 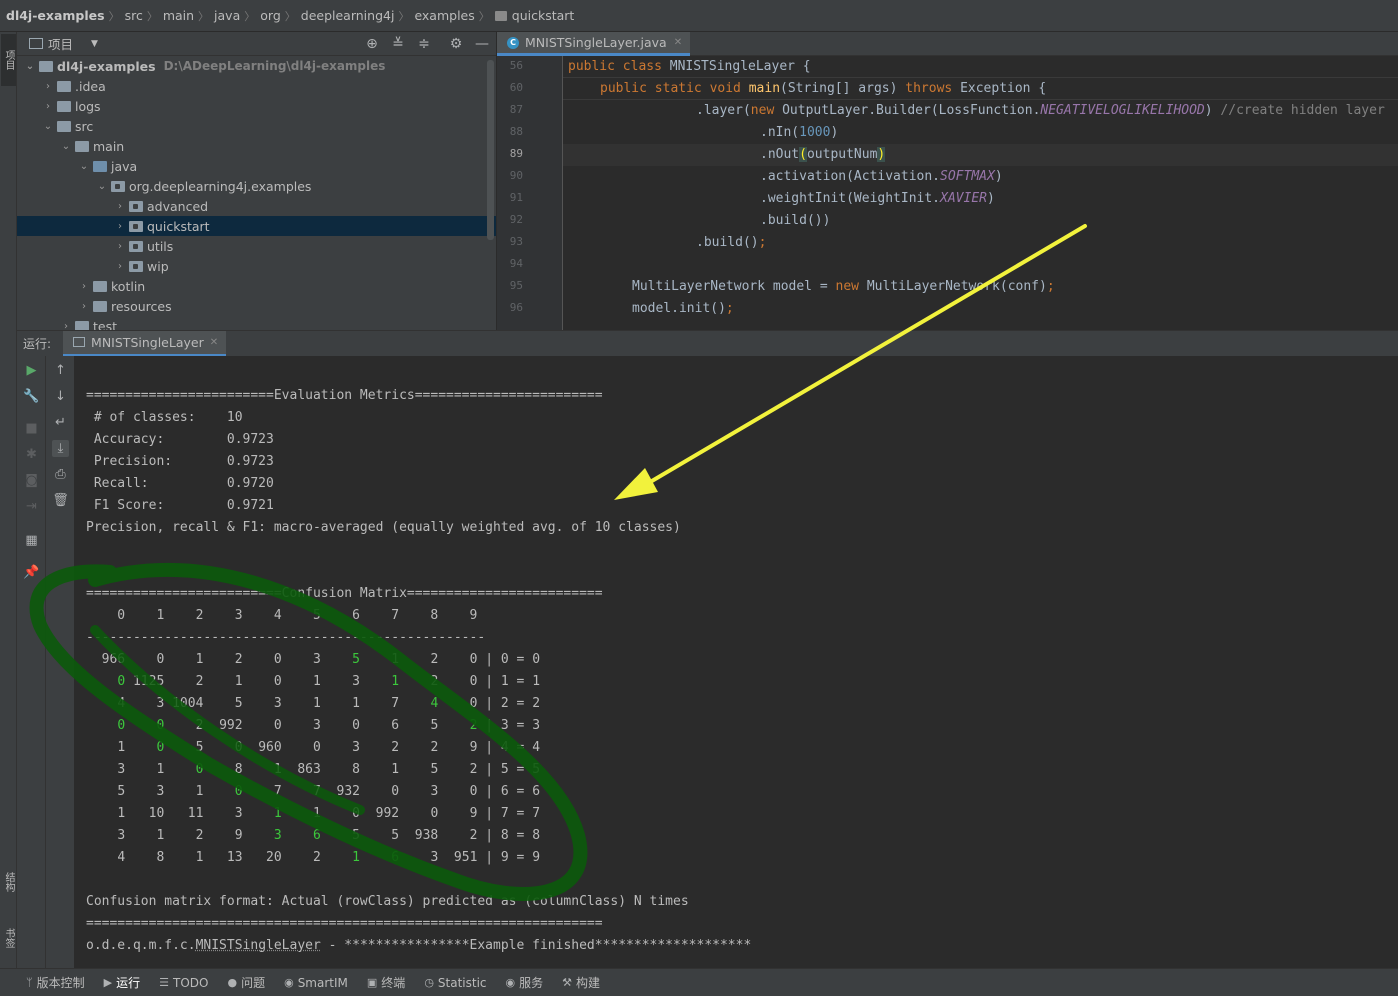 What do you see at coordinates (31, 540) in the screenshot?
I see `layout-icon: ▦` at bounding box center [31, 540].